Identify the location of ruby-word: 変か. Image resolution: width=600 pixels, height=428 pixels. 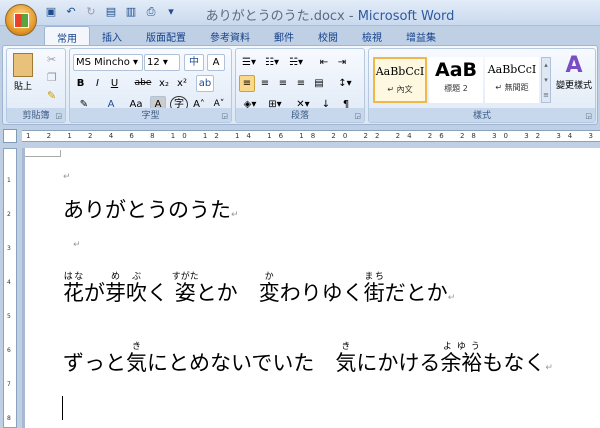
(269, 288).